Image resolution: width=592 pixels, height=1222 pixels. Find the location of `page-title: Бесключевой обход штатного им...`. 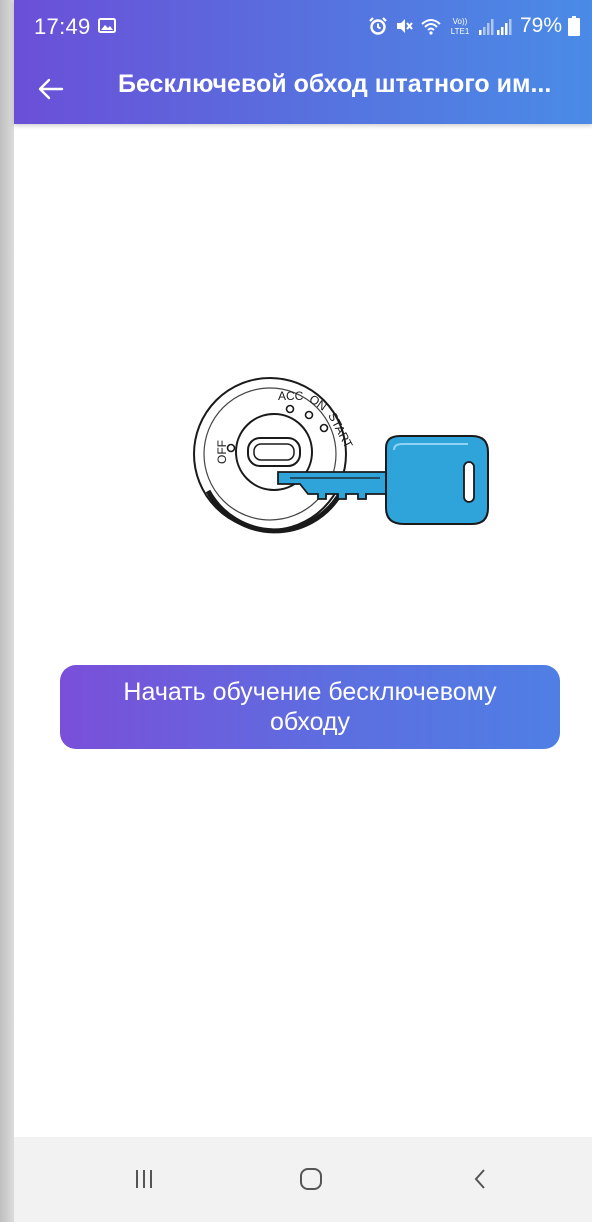

page-title: Бесключевой обход штатного им... is located at coordinates (335, 84).